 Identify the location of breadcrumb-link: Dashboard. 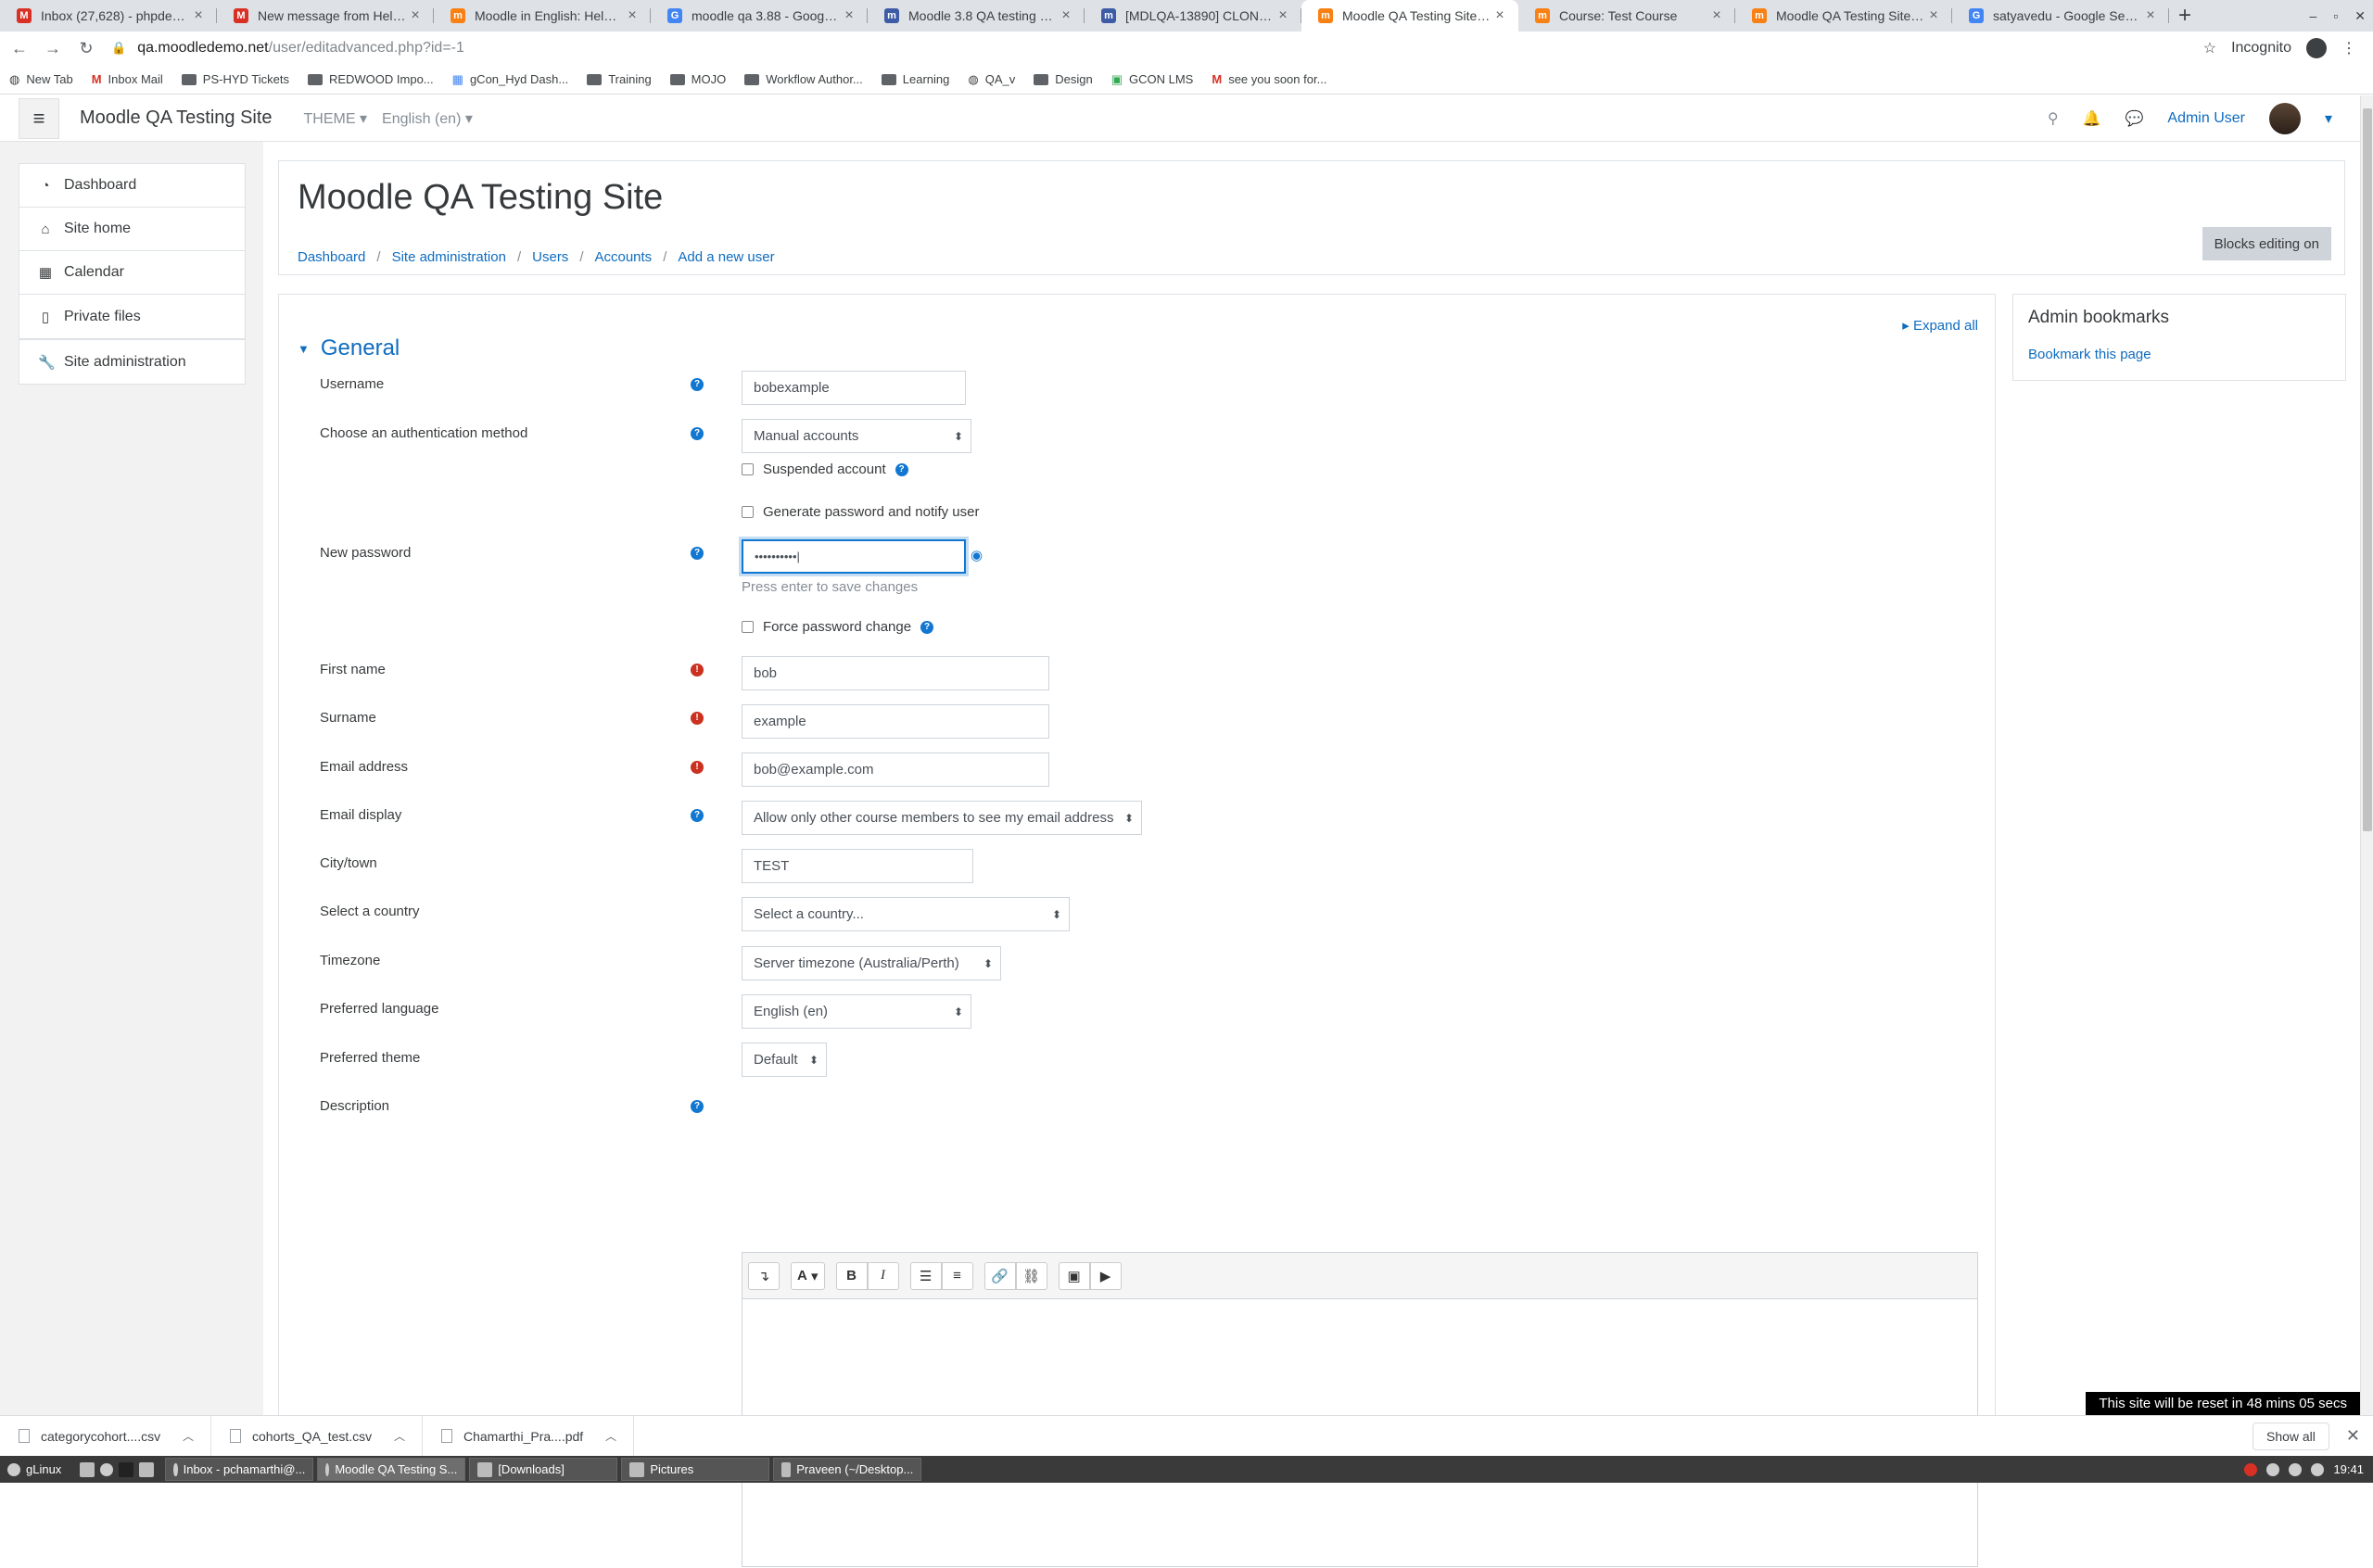
(331, 257).